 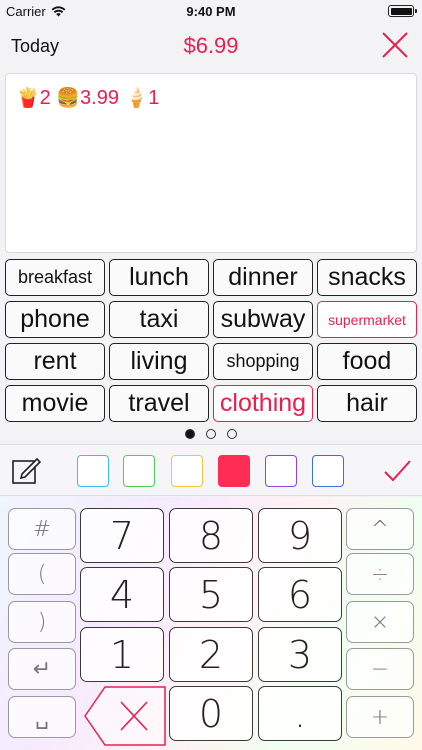 I want to click on tag-snacks: snacks, so click(x=367, y=277).